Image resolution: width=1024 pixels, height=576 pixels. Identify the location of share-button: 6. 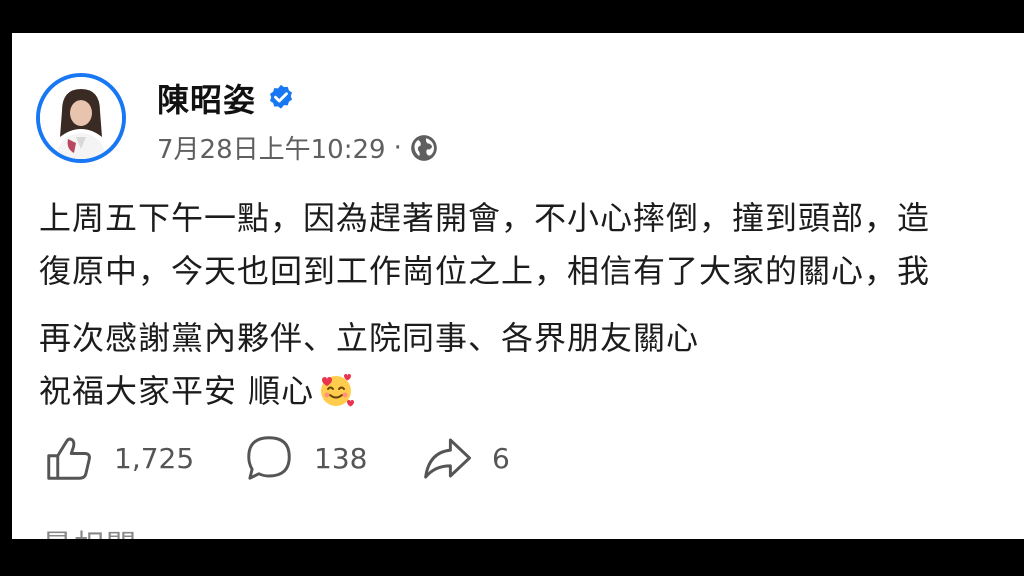
(465, 458).